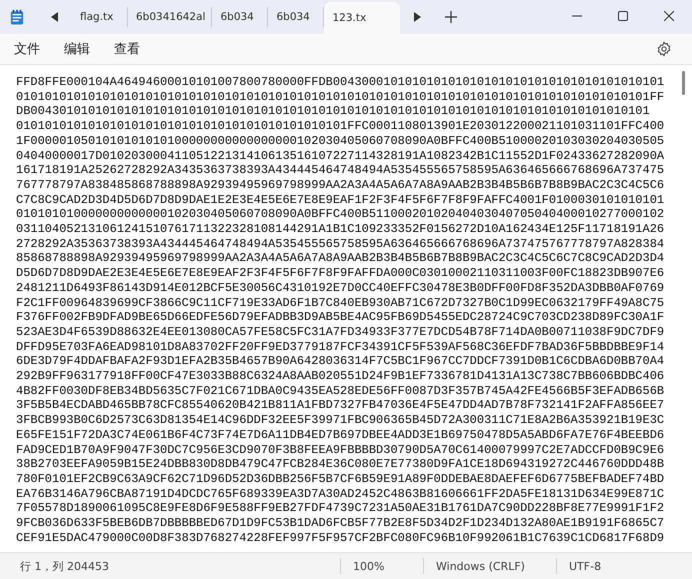 Image resolution: width=692 pixels, height=579 pixels. Describe the element at coordinates (340, 258) in the screenshot. I see `text-line: 85868788898A92939495969798999AA2A3A4A5A6A7A8A9AAB2B3B4B5B6B7B8B9BAC2C3C4C5C6C7C8C9CAD2D3D4` at that location.